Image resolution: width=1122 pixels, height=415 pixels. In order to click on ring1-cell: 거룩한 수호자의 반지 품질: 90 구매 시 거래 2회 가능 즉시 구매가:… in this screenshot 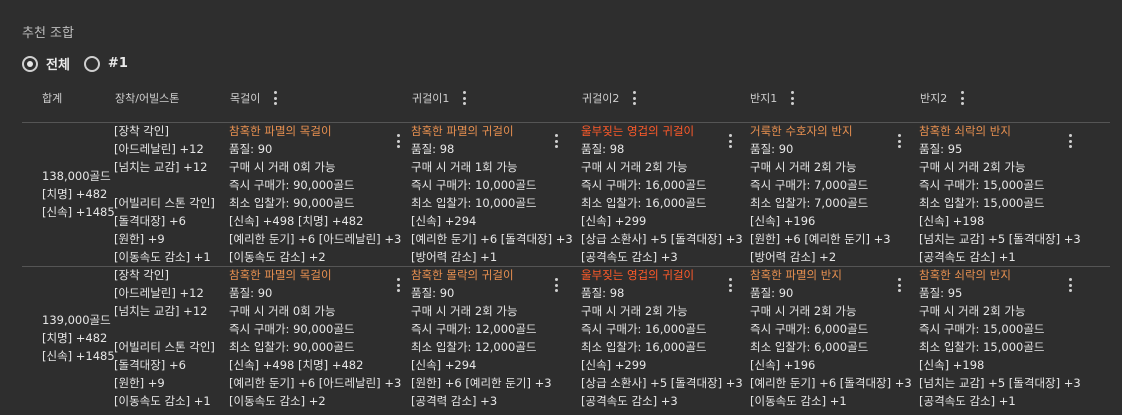, I will do `click(834, 194)`.